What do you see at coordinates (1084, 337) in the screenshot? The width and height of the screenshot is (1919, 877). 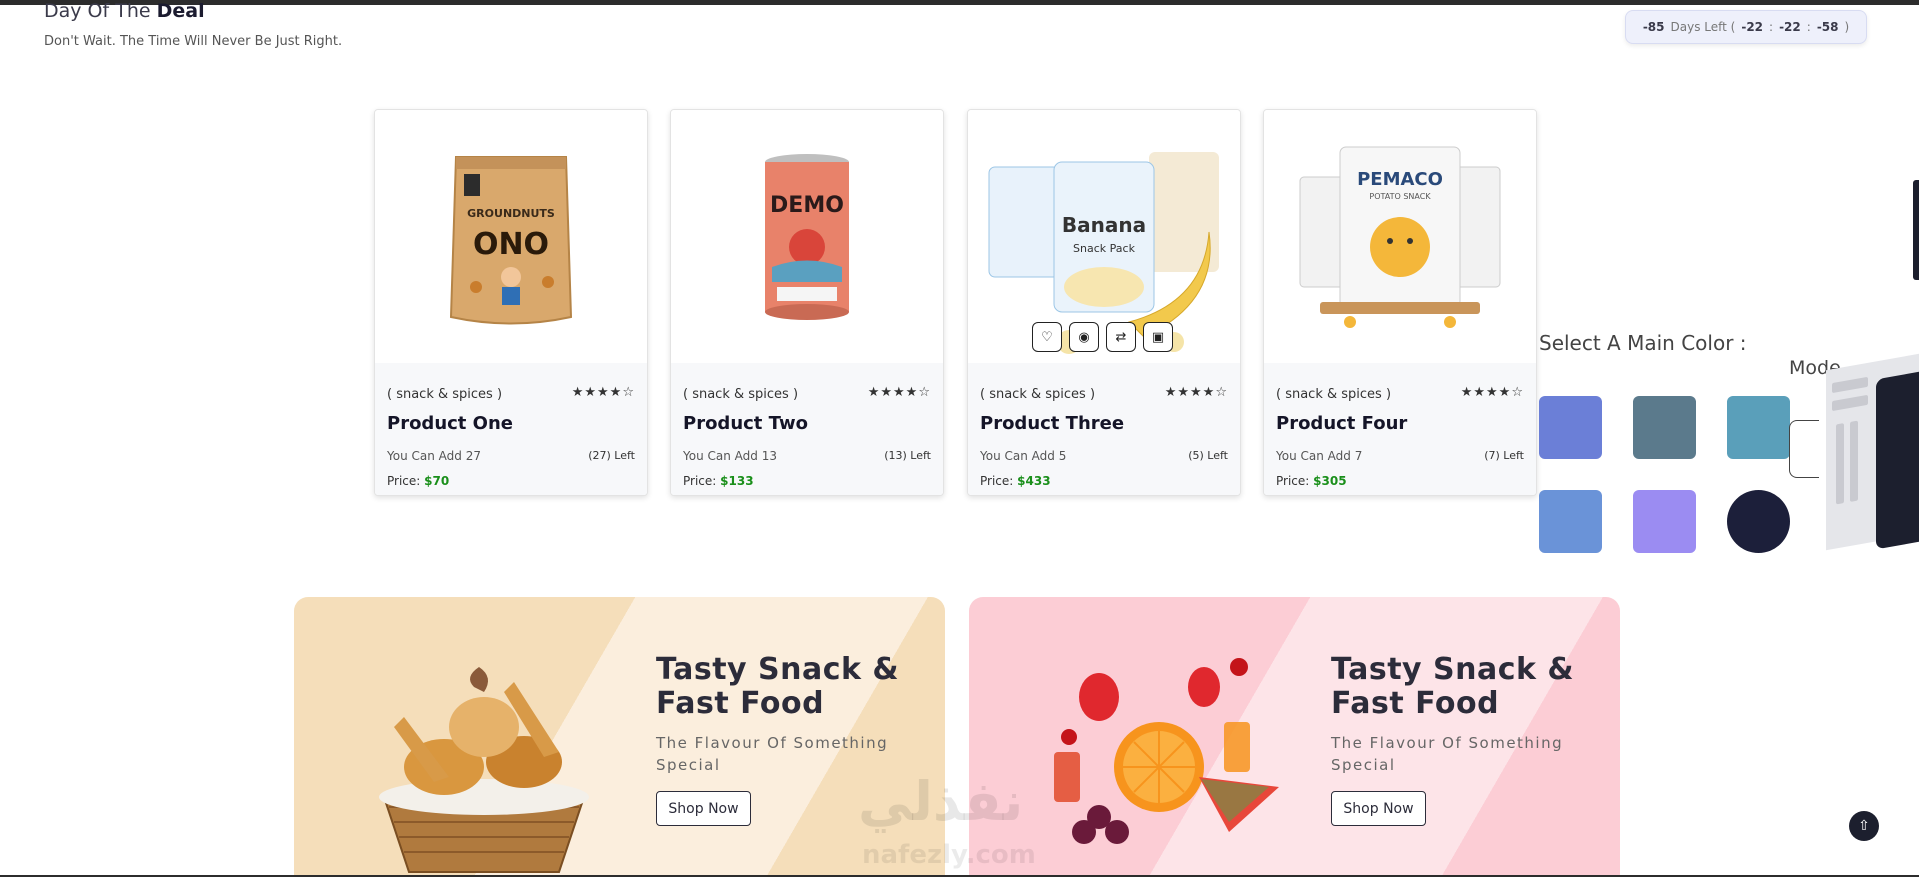 I see `eye-icon: ◉` at bounding box center [1084, 337].